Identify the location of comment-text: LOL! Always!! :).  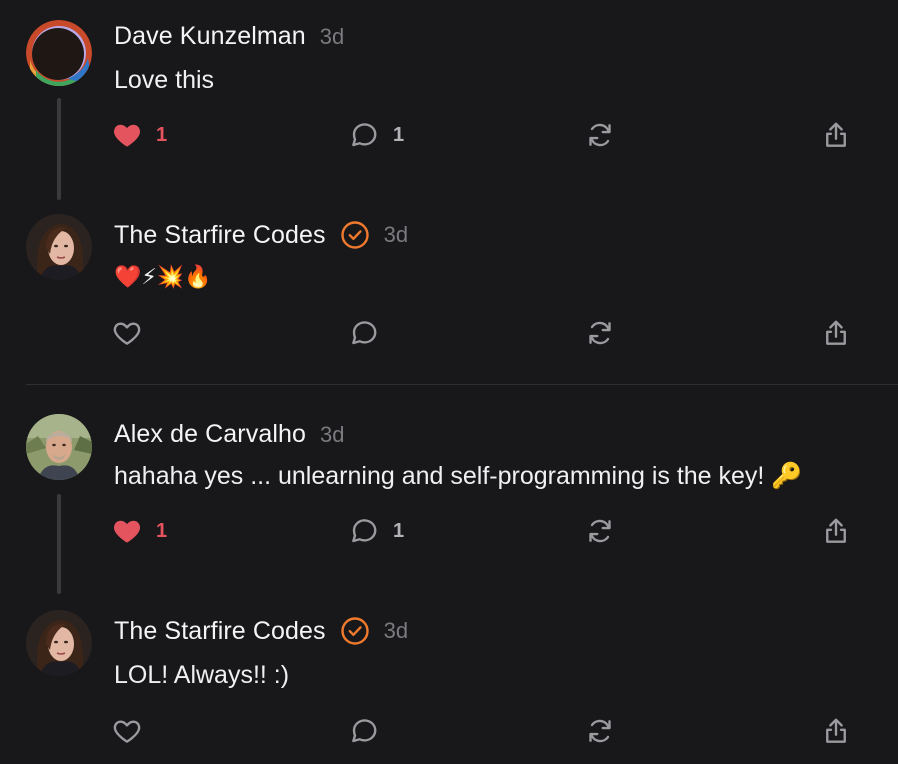
(202, 675).